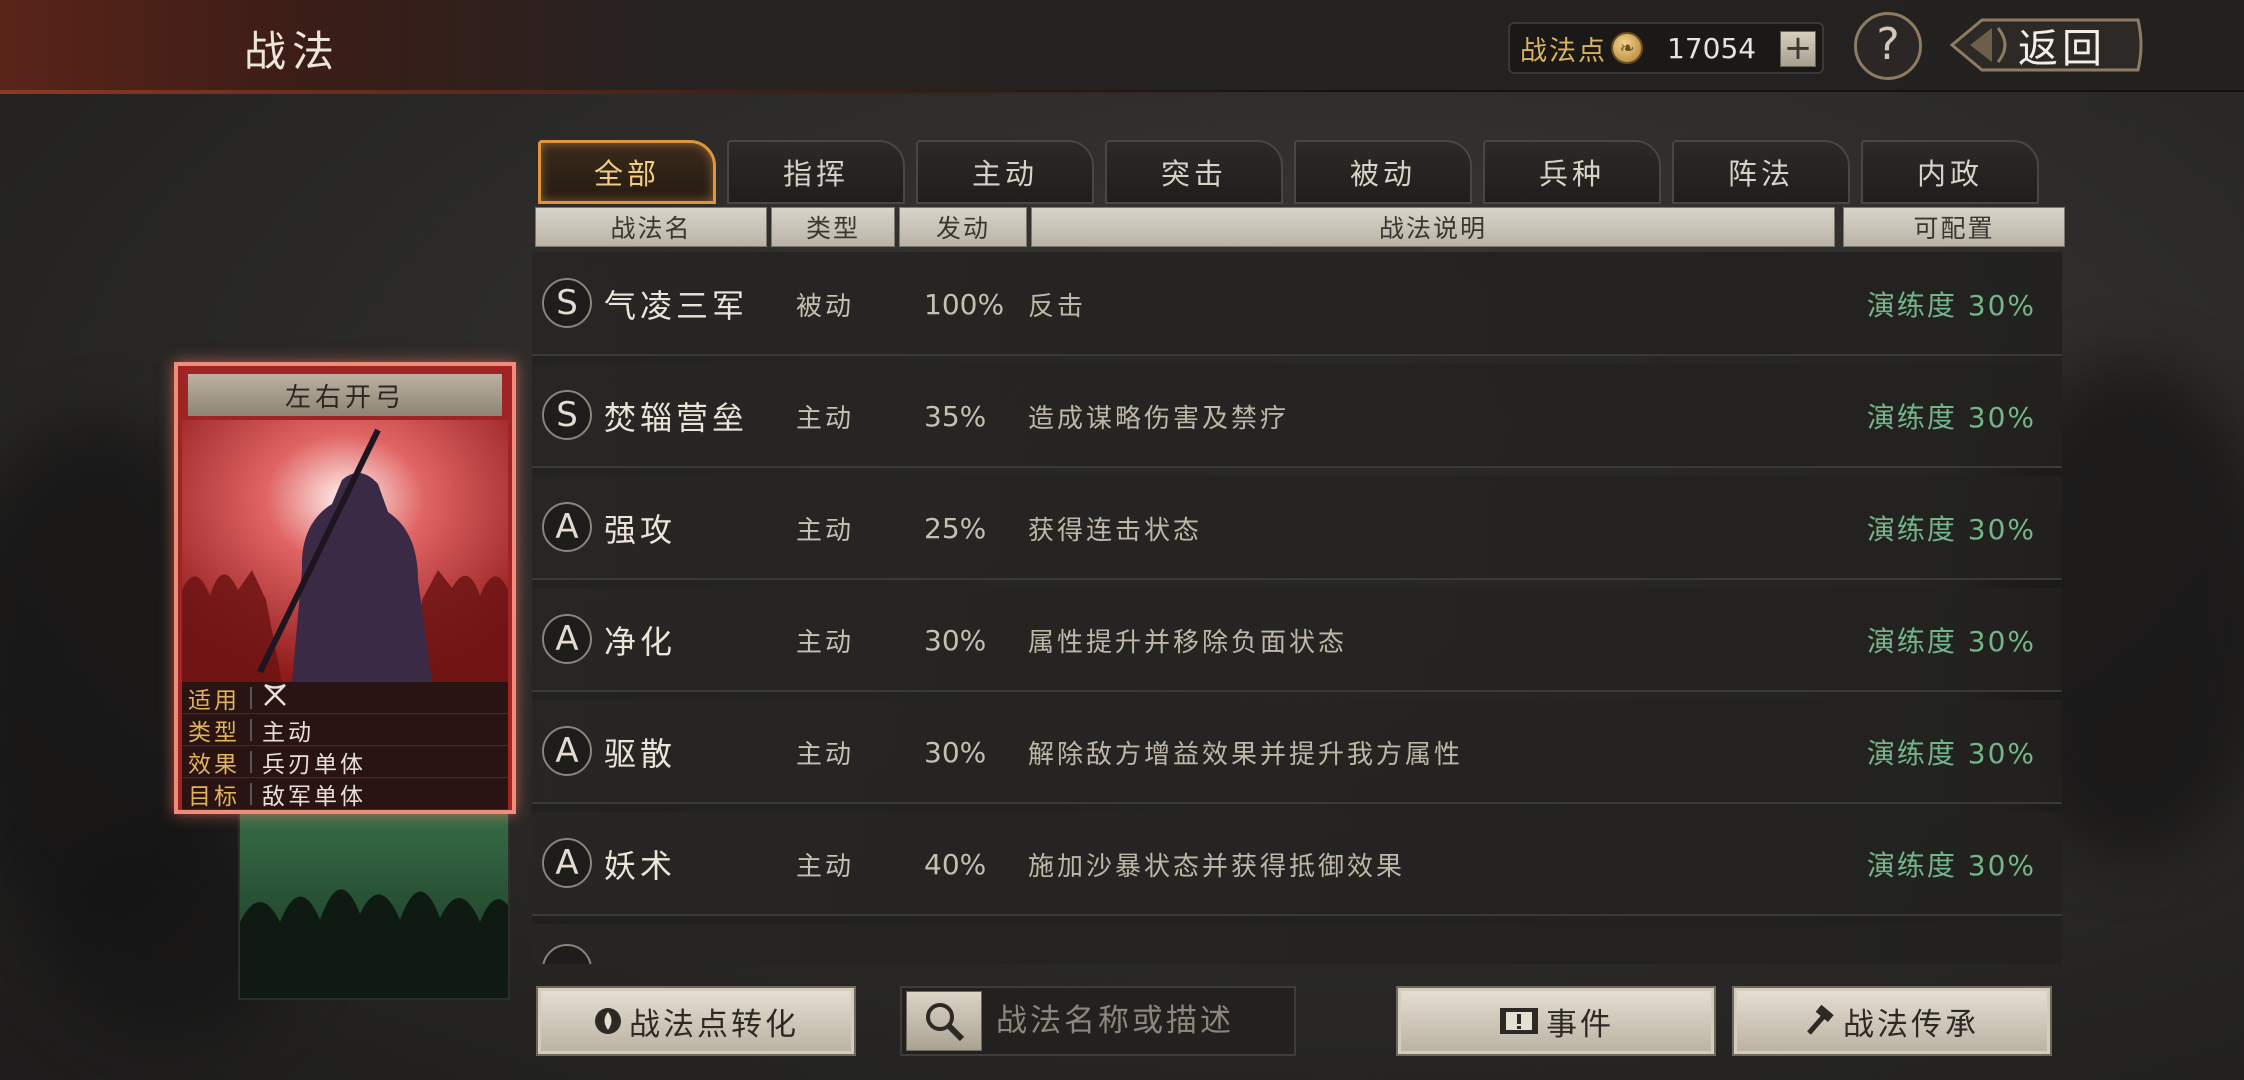  Describe the element at coordinates (955, 864) in the screenshot. I see `tactic-rate: 40%` at that location.